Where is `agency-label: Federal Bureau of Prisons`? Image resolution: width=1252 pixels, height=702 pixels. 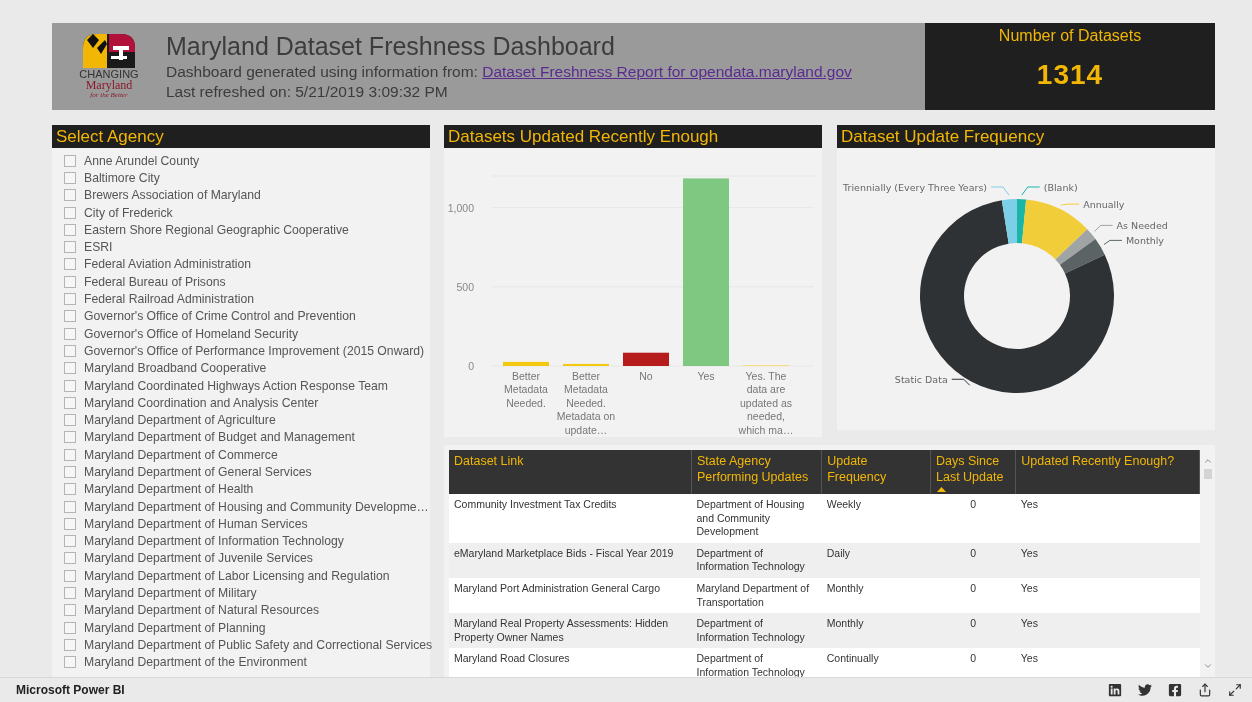 agency-label: Federal Bureau of Prisons is located at coordinates (155, 281).